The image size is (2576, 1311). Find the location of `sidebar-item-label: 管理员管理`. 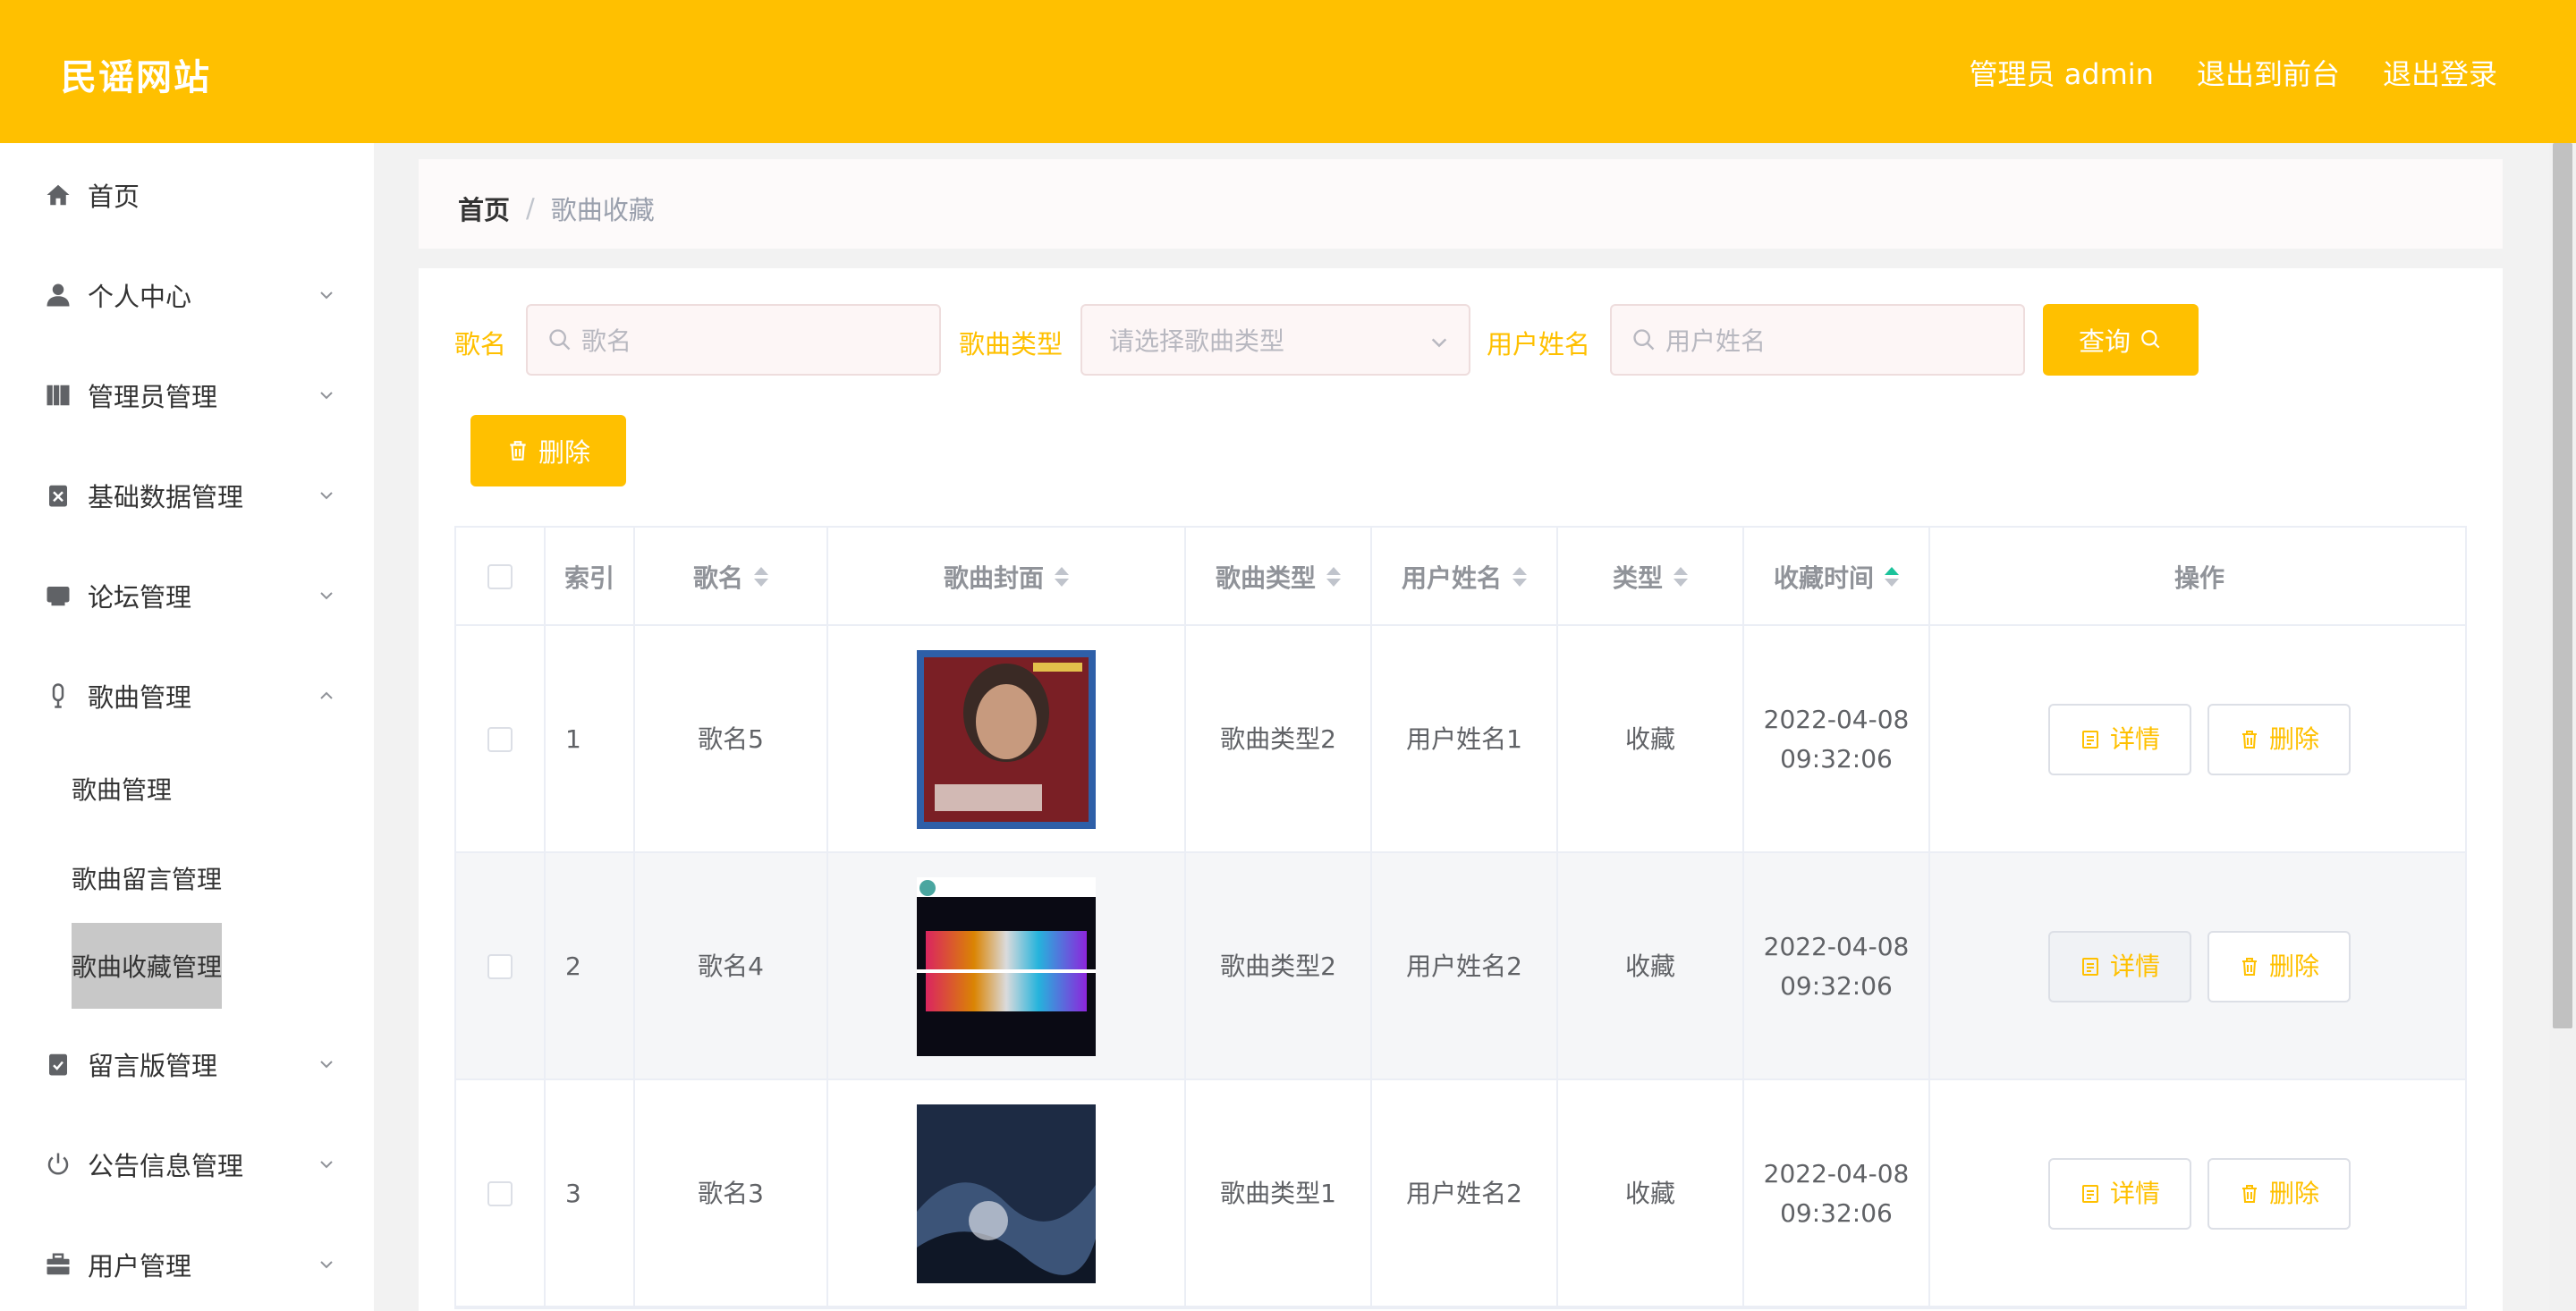

sidebar-item-label: 管理员管理 is located at coordinates (153, 397).